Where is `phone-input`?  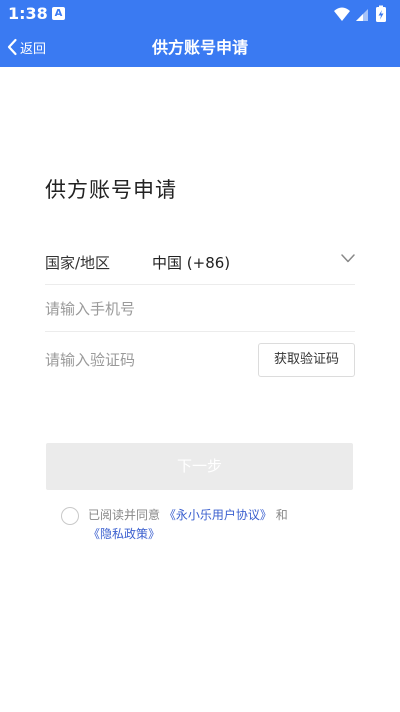
phone-input is located at coordinates (195, 309).